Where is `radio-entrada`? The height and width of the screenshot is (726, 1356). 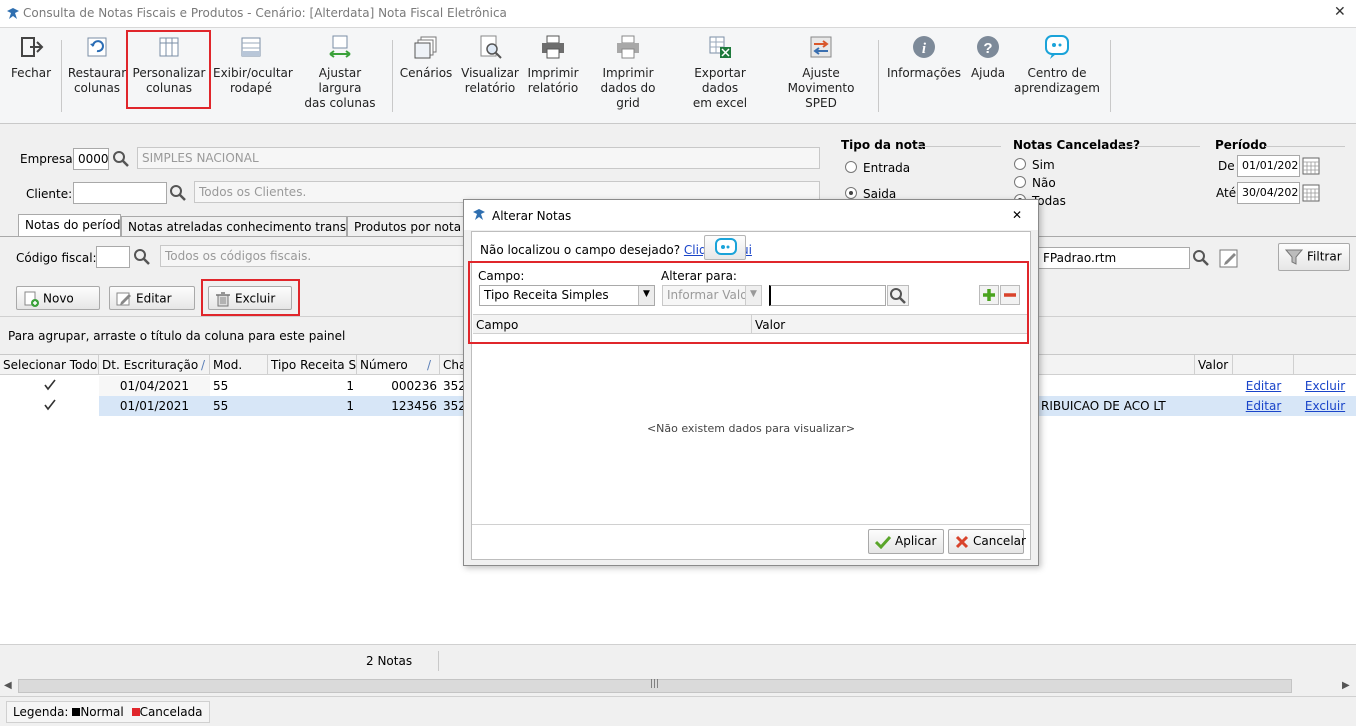 radio-entrada is located at coordinates (851, 167).